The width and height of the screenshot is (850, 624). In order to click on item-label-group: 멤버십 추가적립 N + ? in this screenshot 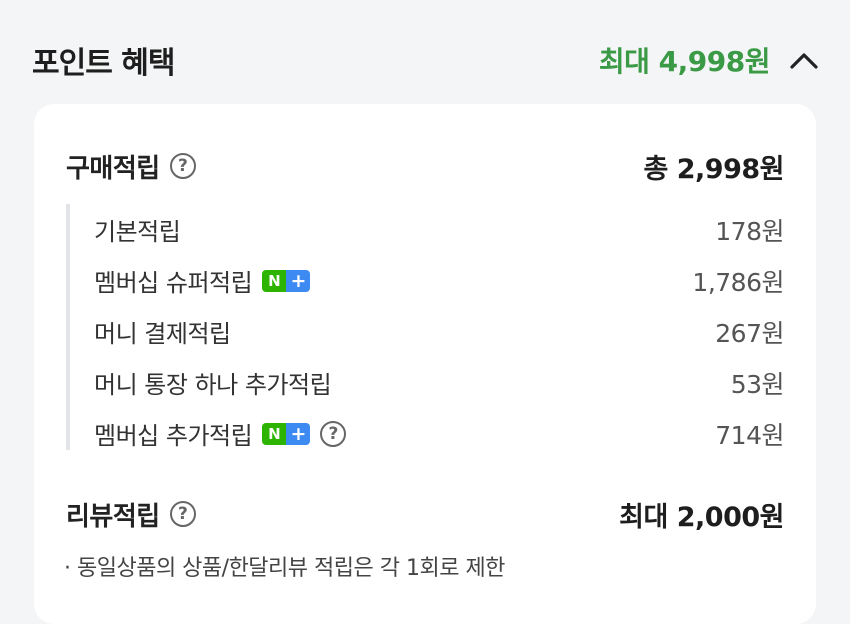, I will do `click(220, 433)`.